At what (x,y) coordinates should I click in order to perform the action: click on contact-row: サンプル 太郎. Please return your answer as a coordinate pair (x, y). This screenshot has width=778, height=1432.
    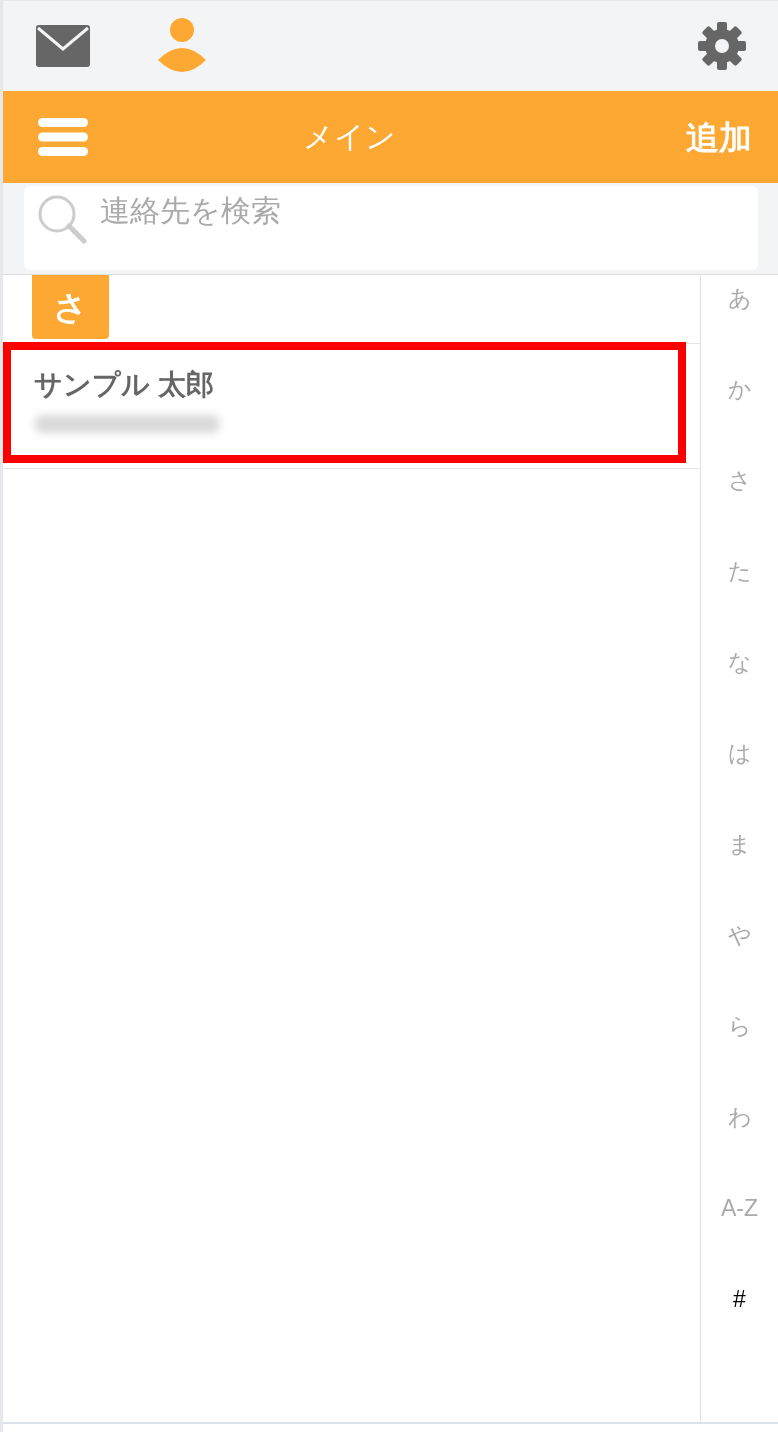
    Looking at the image, I should click on (351, 406).